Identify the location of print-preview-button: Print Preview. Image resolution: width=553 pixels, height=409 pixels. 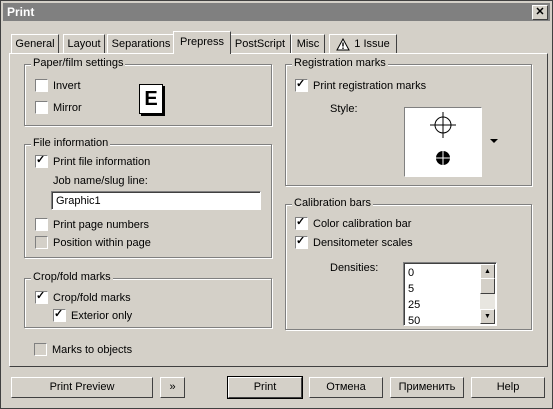
(82, 387).